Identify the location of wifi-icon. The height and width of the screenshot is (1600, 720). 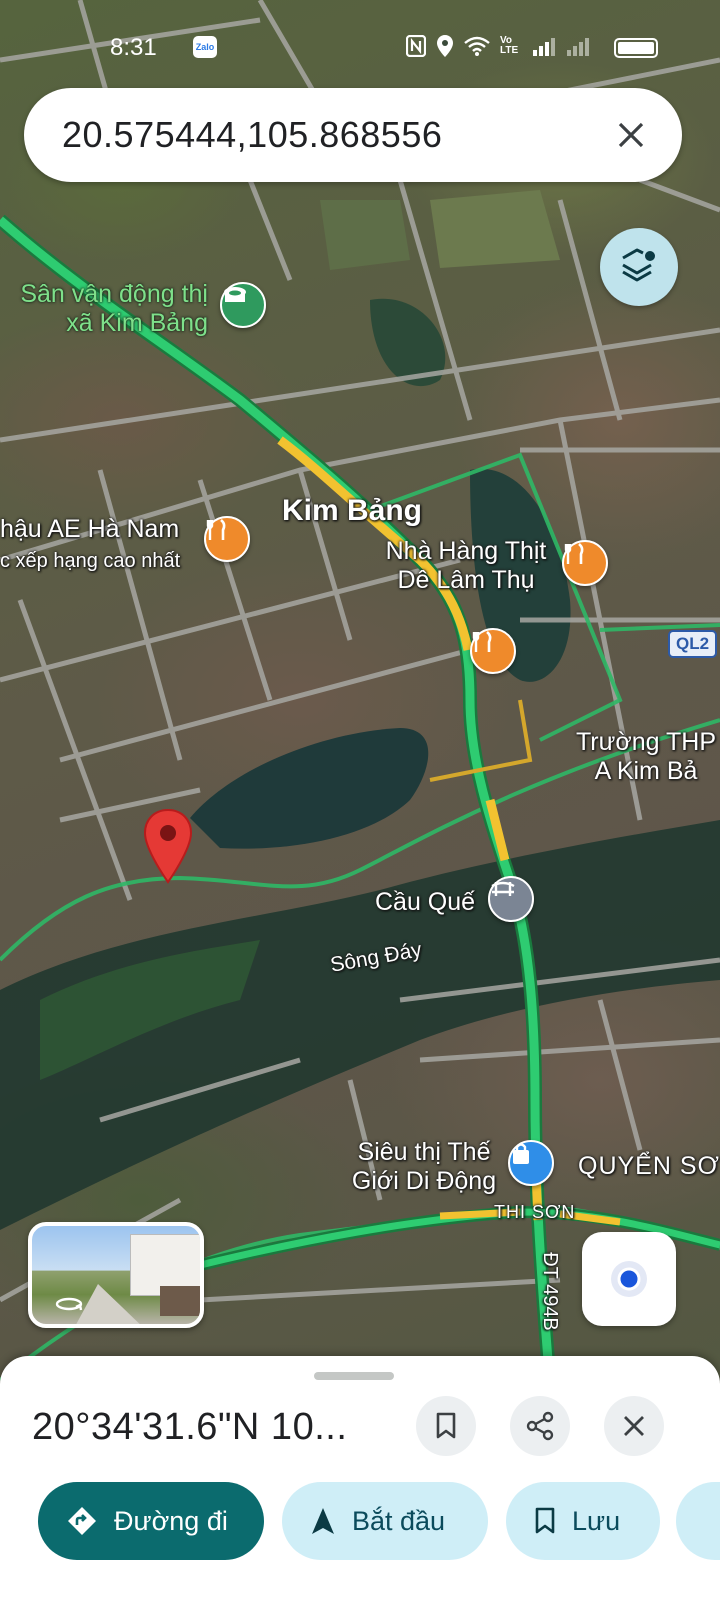
(477, 46).